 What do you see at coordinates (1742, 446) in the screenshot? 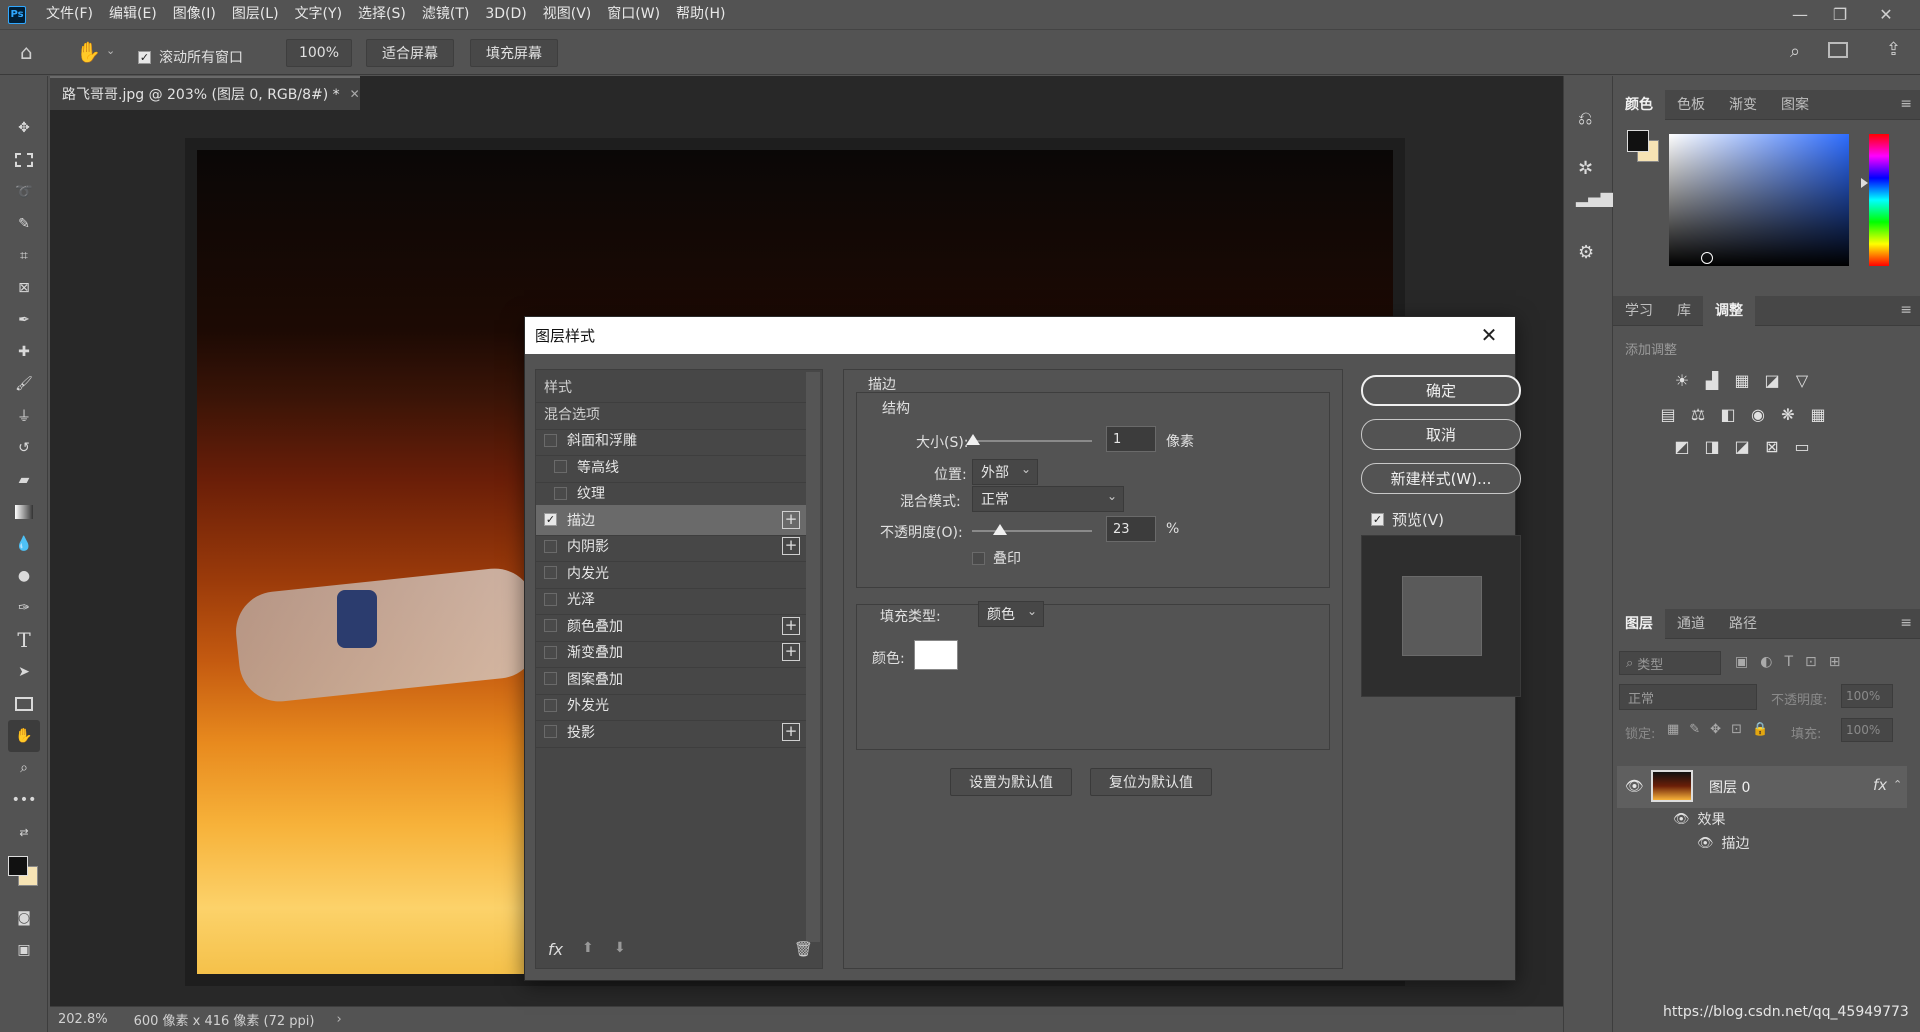
I see `threshold-icon: ◪` at bounding box center [1742, 446].